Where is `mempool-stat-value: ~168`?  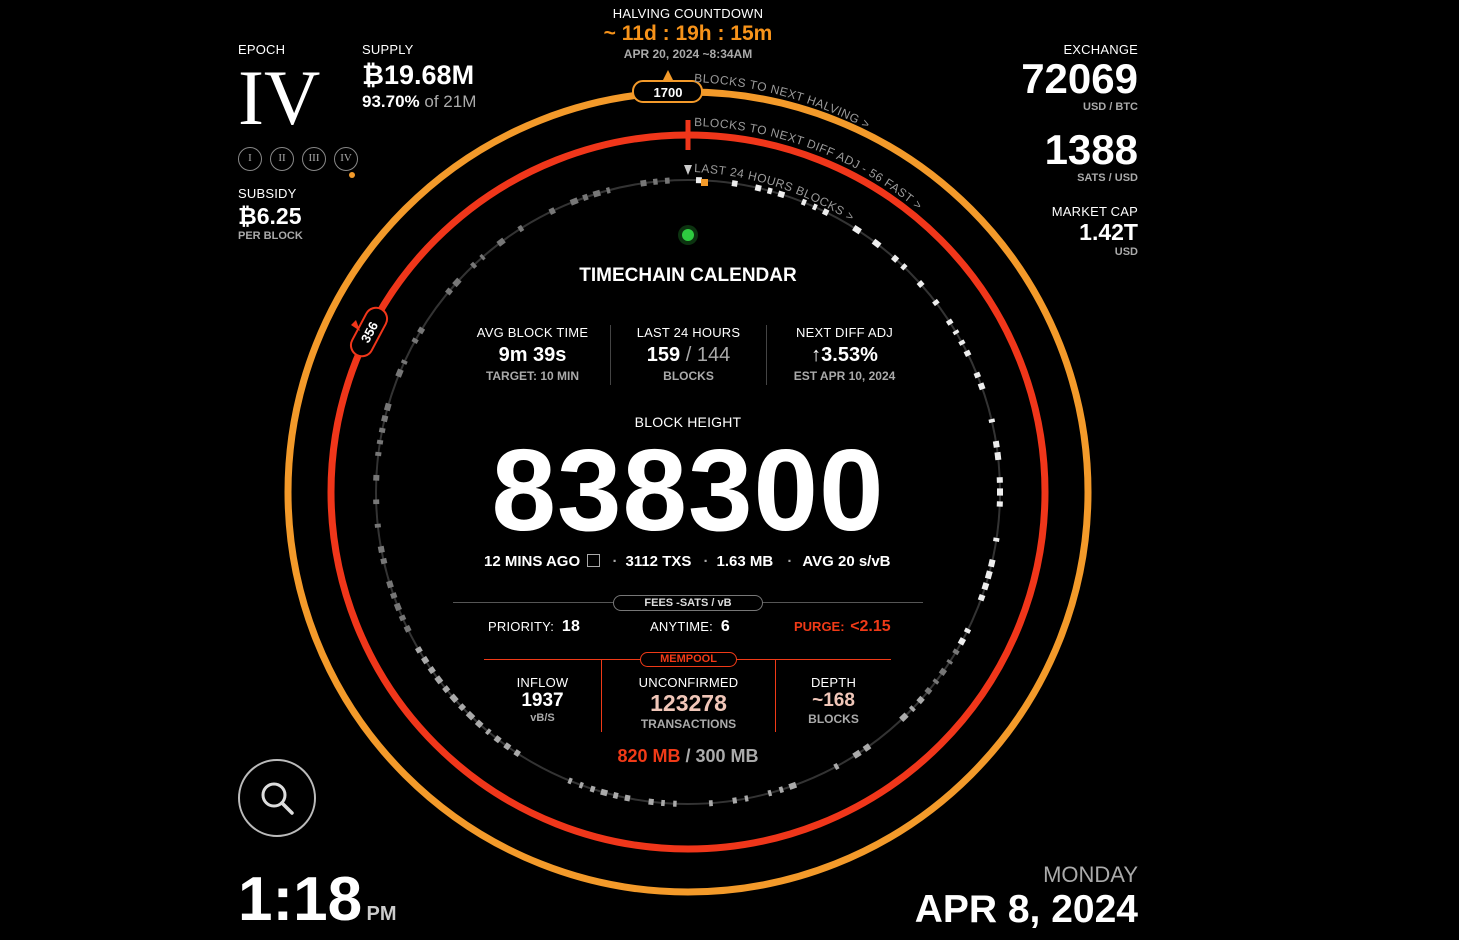
mempool-stat-value: ~168 is located at coordinates (833, 700).